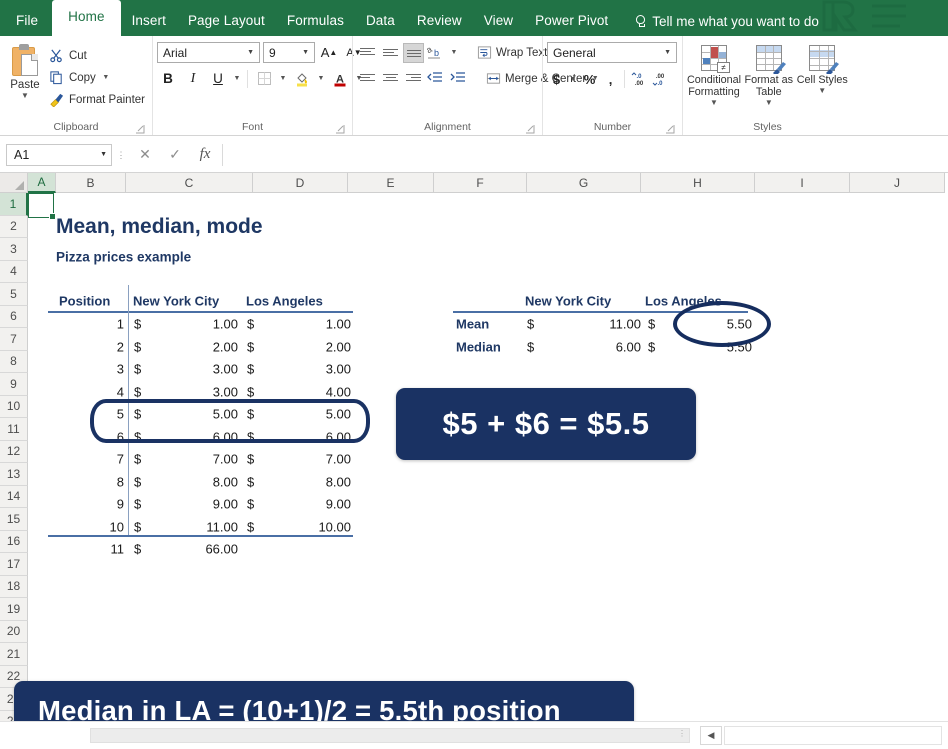  Describe the element at coordinates (283, 78) in the screenshot. I see `borders-chevron-down-icon: ▼` at that location.